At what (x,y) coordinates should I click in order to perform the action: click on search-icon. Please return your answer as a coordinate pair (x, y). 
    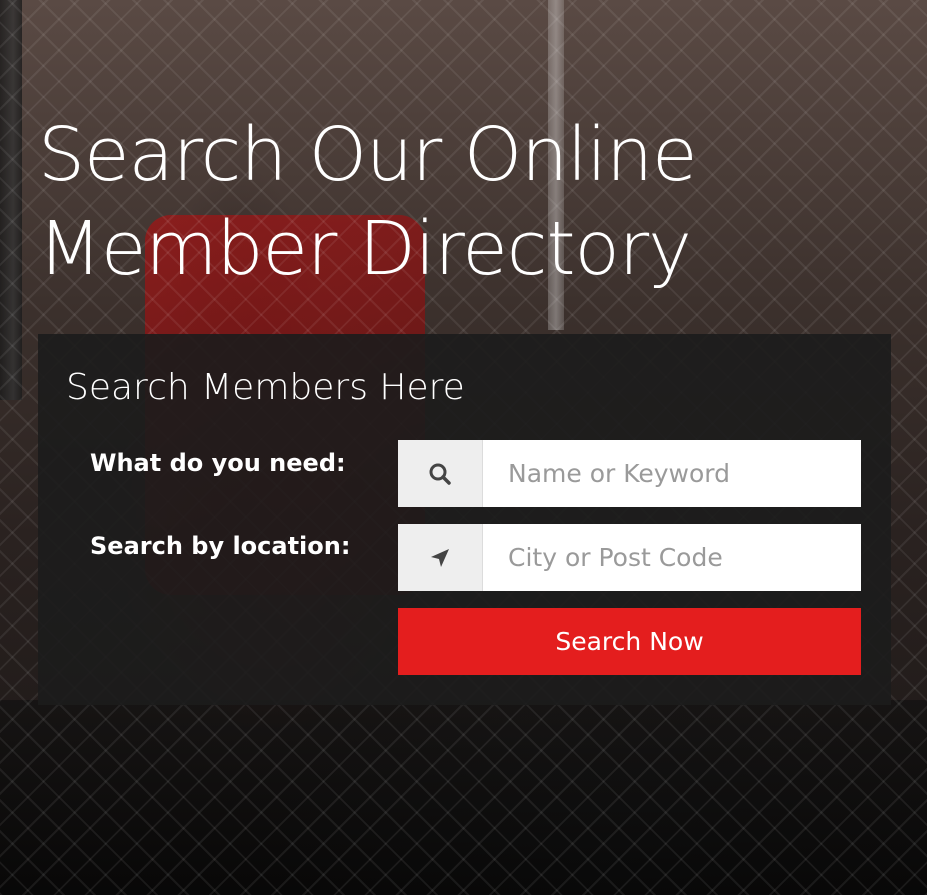
    Looking at the image, I should click on (440, 473).